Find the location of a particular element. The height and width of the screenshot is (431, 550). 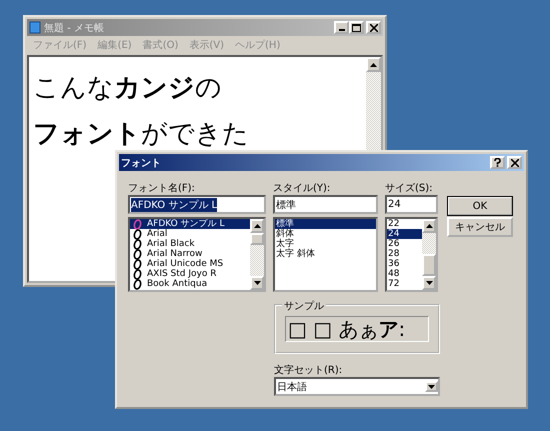

window-title: 無題 - メモ帳 is located at coordinates (74, 28).